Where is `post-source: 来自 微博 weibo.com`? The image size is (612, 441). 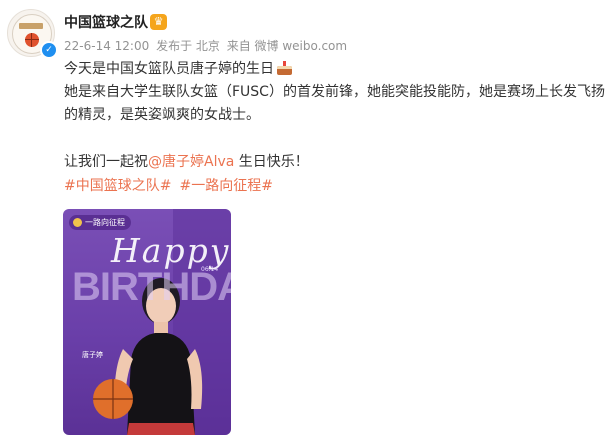 post-source: 来自 微博 weibo.com is located at coordinates (287, 46).